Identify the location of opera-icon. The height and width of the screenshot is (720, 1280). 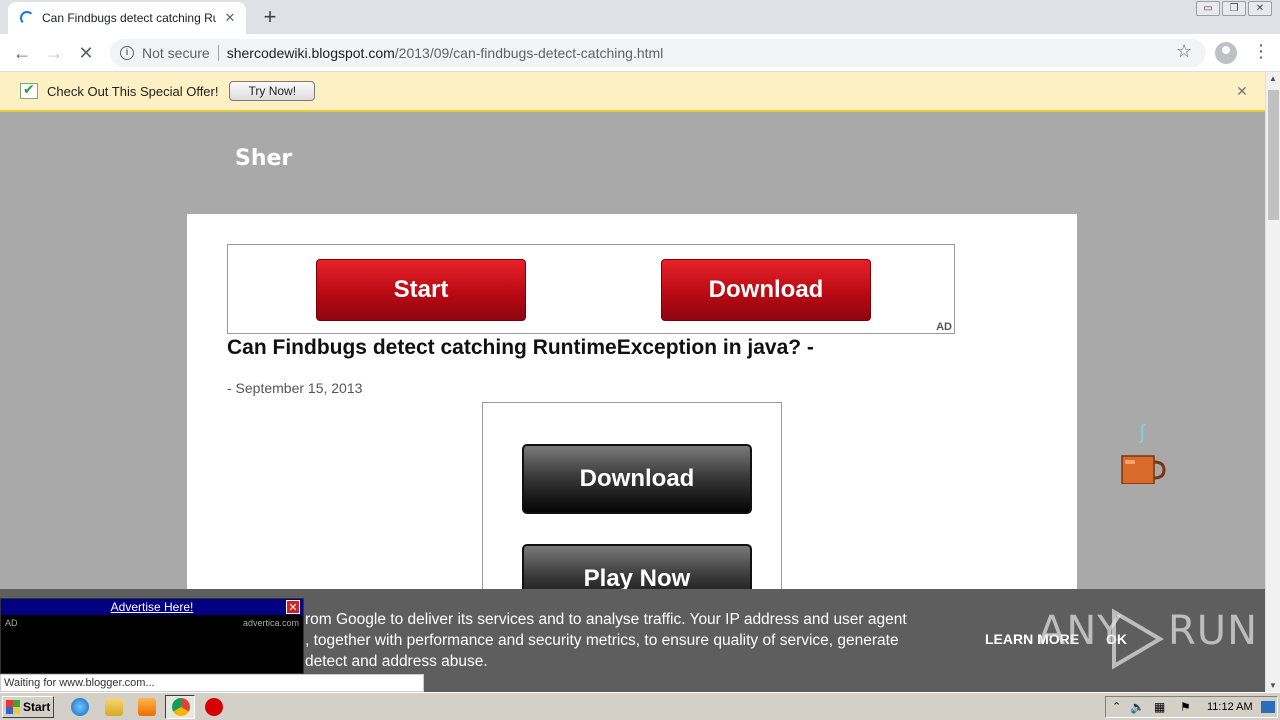
(214, 707).